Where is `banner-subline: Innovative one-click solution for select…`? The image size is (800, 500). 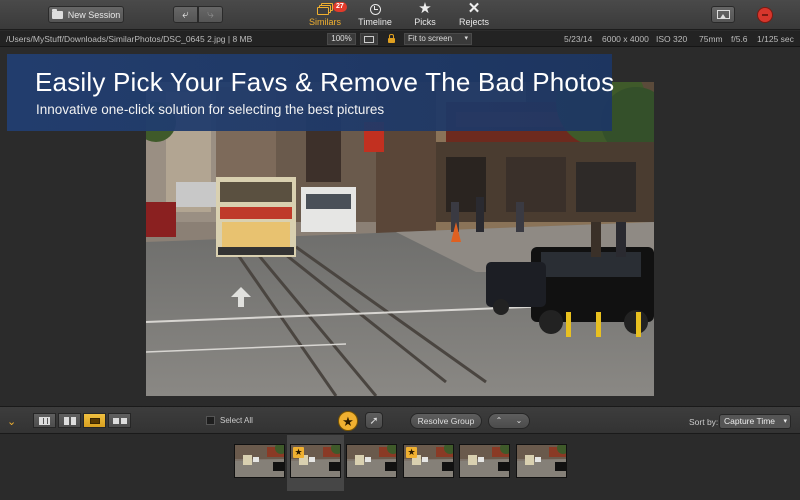
banner-subline: Innovative one-click solution for select… is located at coordinates (210, 109).